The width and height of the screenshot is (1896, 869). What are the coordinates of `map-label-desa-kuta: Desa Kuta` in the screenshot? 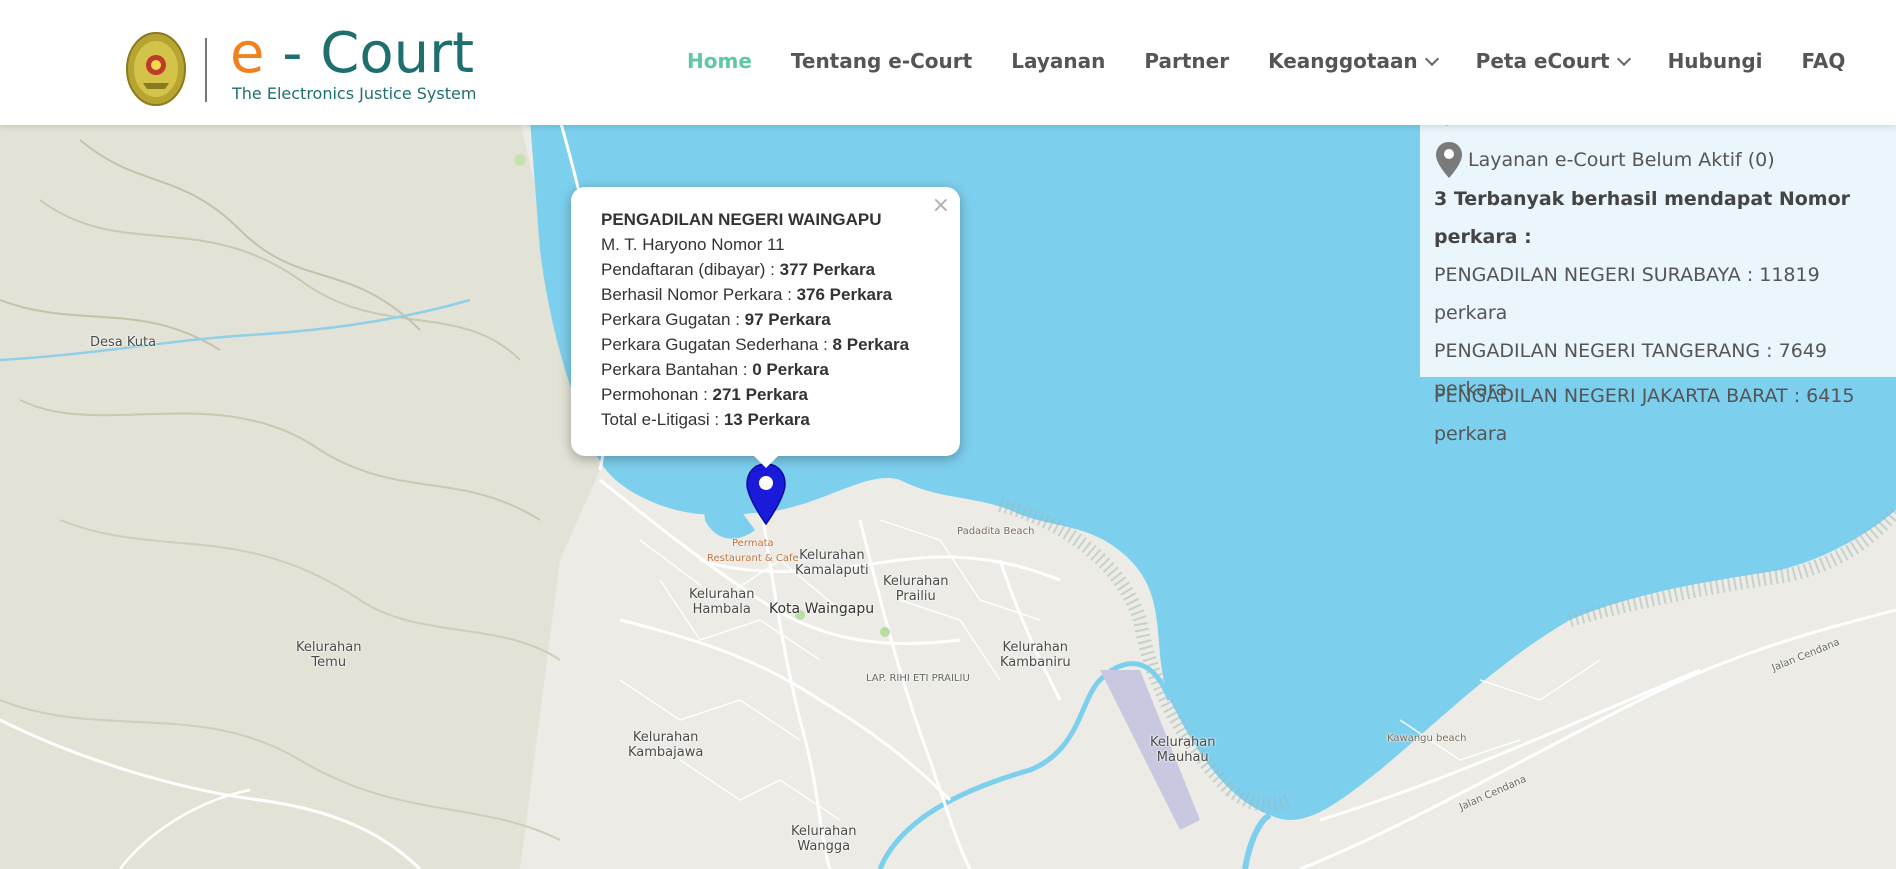 It's located at (123, 342).